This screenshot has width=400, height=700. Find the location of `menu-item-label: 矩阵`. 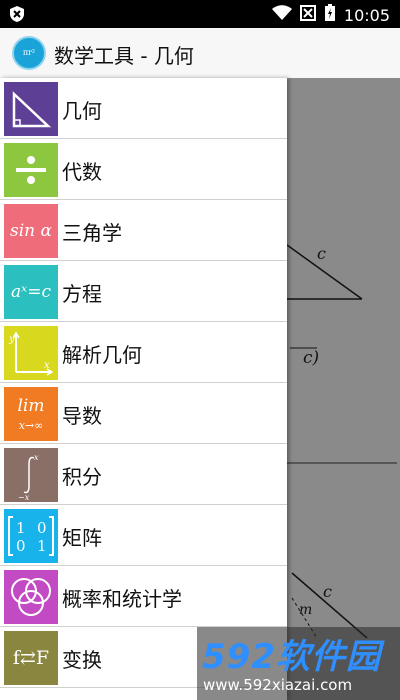

menu-item-label: 矩阵 is located at coordinates (82, 538).